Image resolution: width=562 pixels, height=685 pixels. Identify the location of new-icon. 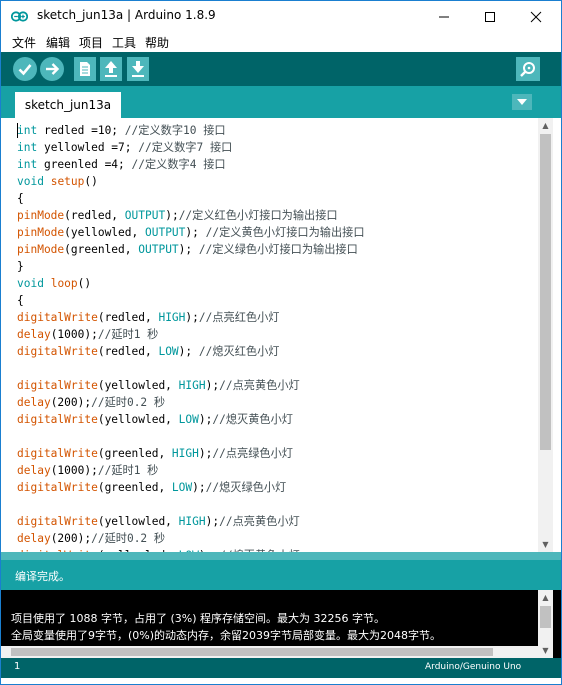
(85, 69).